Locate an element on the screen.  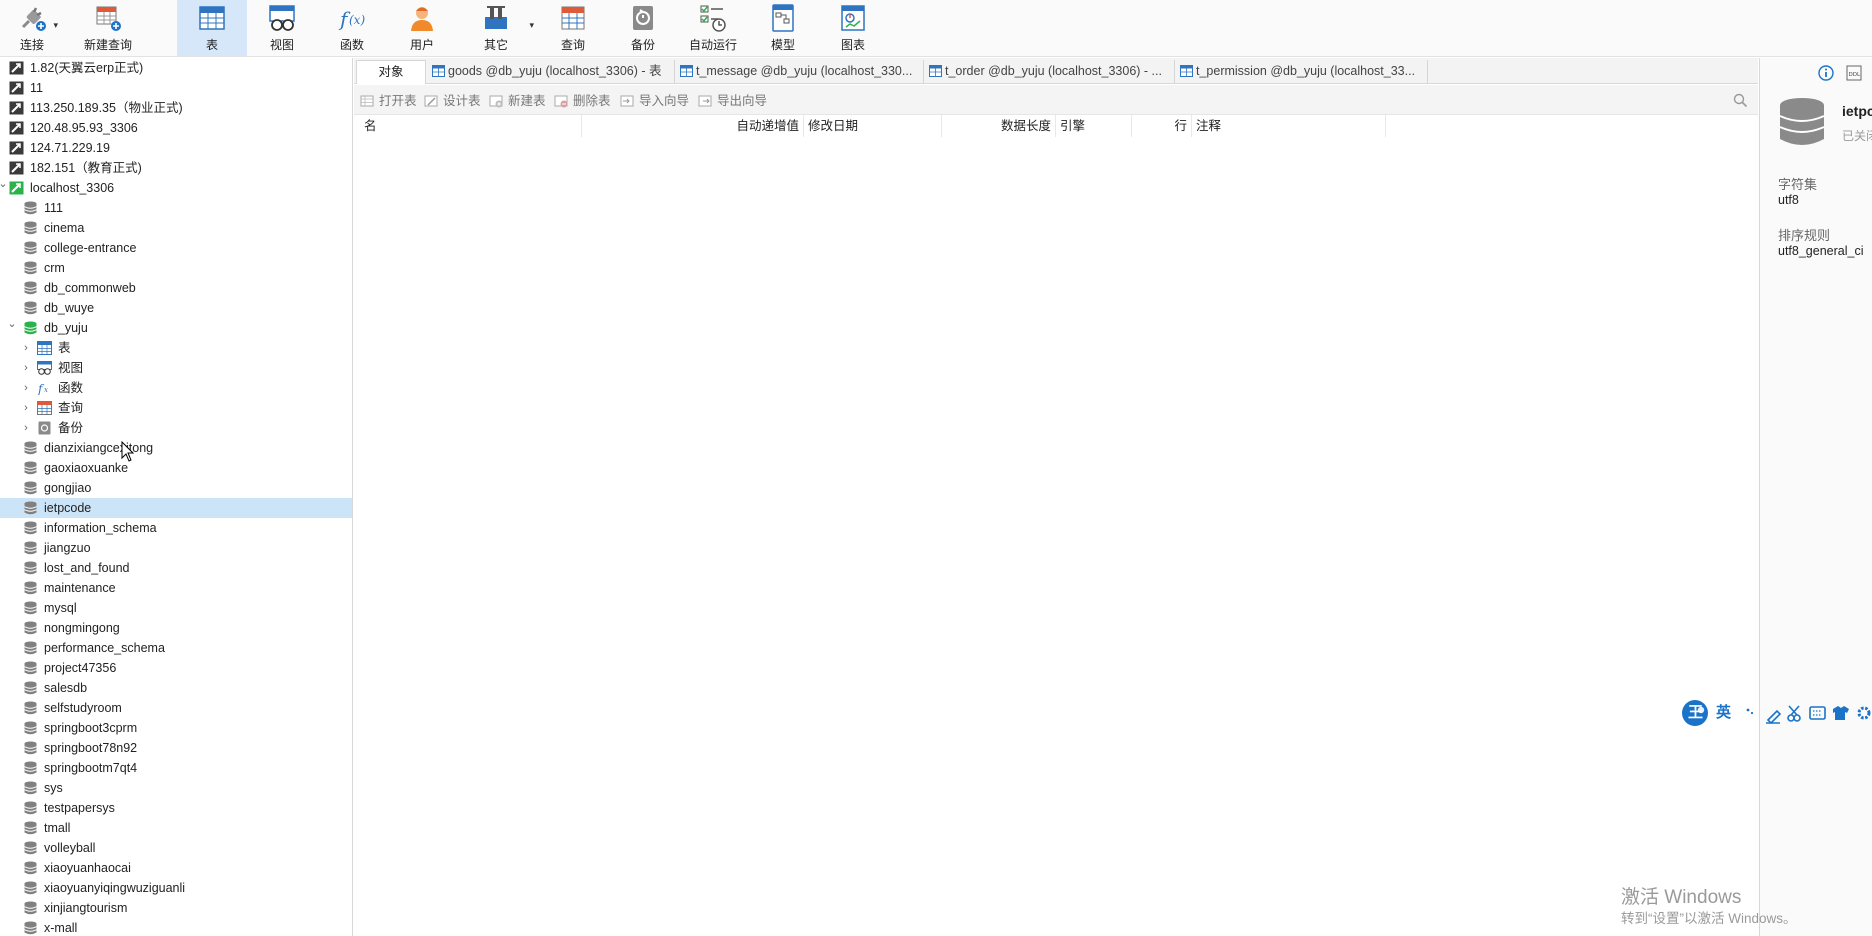
database-item: lost_and_found is located at coordinates (176, 568).